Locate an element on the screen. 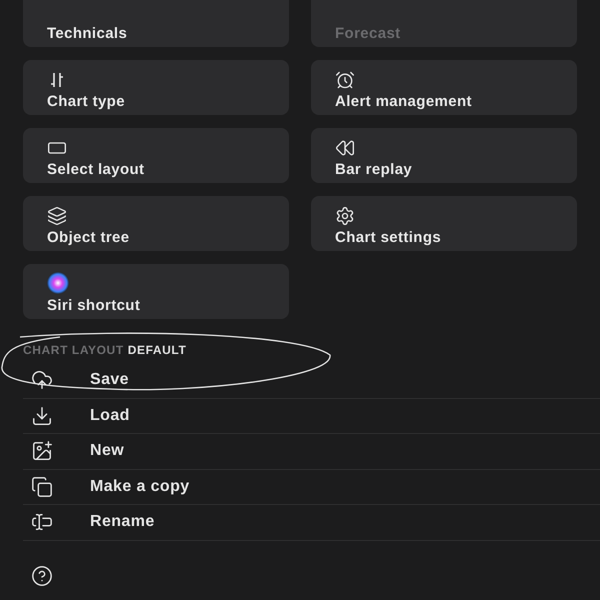 This screenshot has width=600, height=600. settings-icon is located at coordinates (345, 216).